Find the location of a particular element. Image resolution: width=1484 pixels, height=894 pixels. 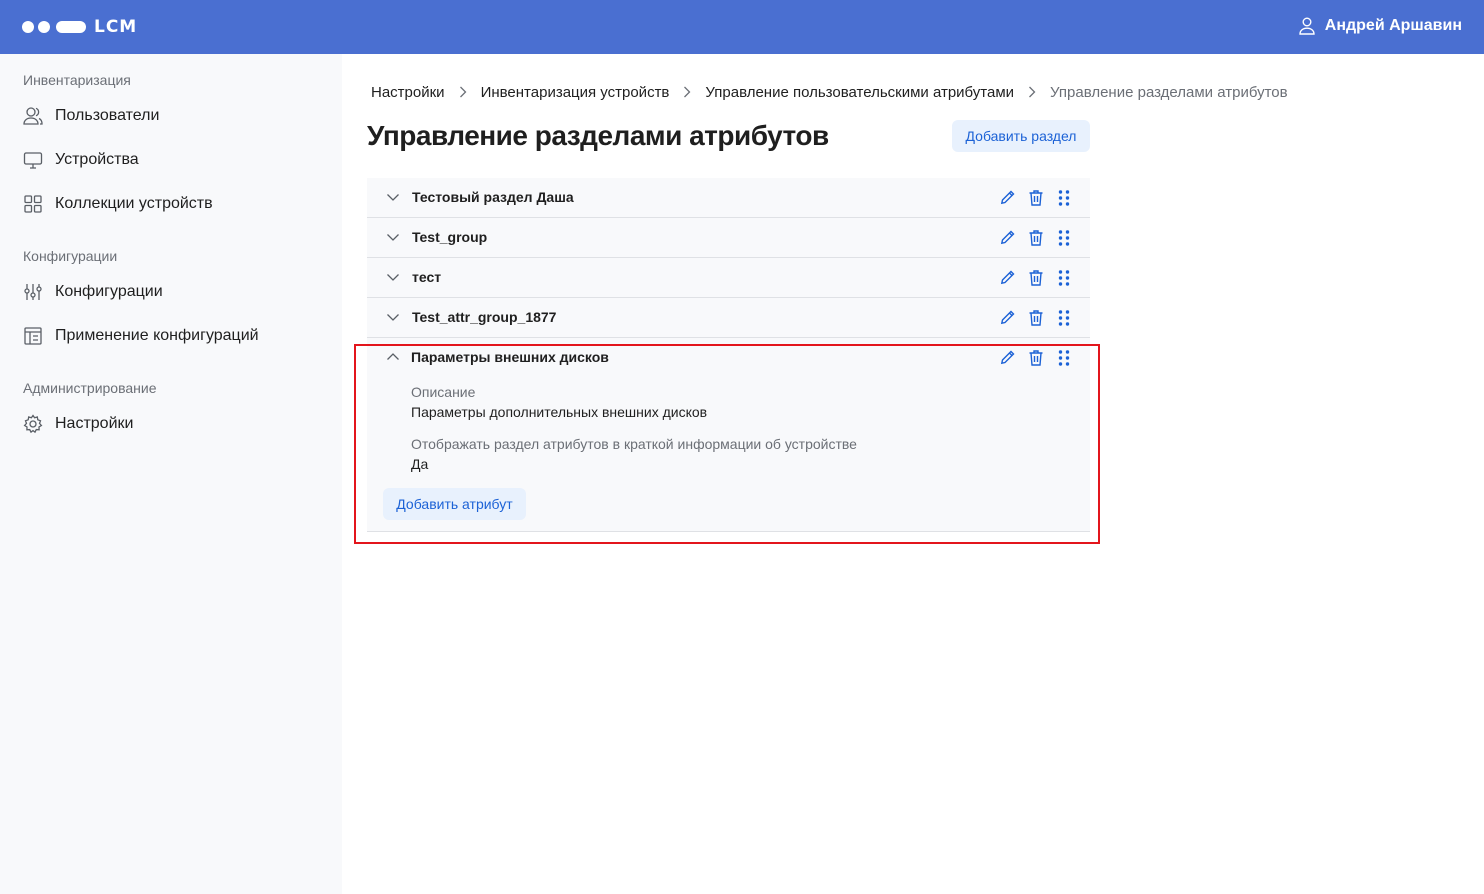

sidebar-item-devices: Устройства is located at coordinates (81, 160).